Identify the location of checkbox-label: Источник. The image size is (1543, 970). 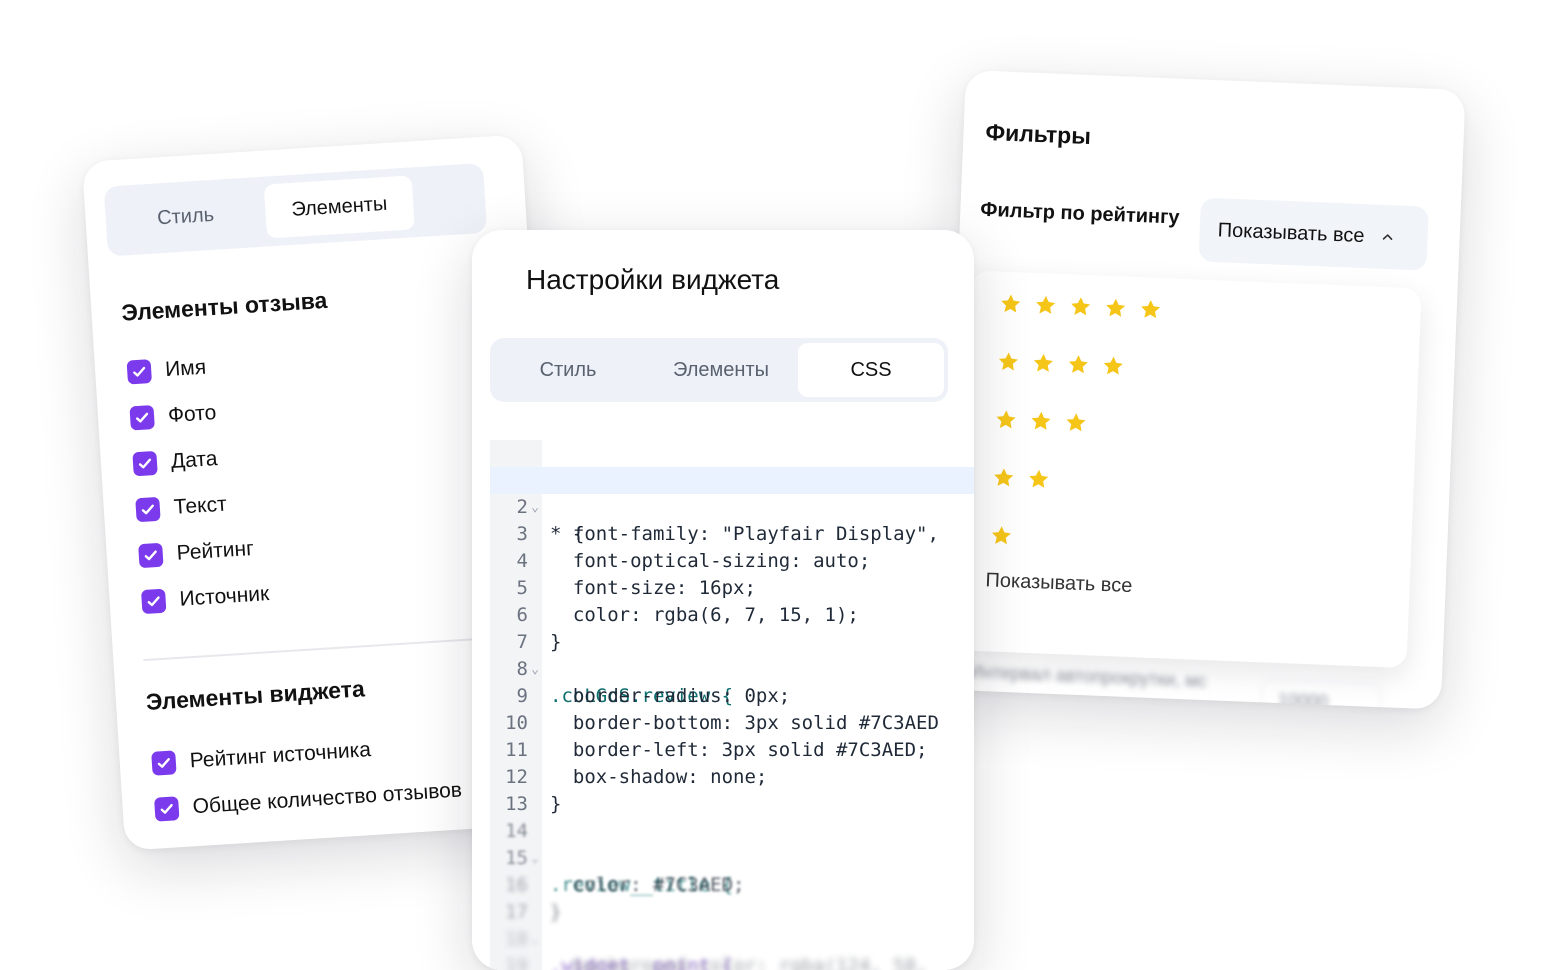
(224, 596).